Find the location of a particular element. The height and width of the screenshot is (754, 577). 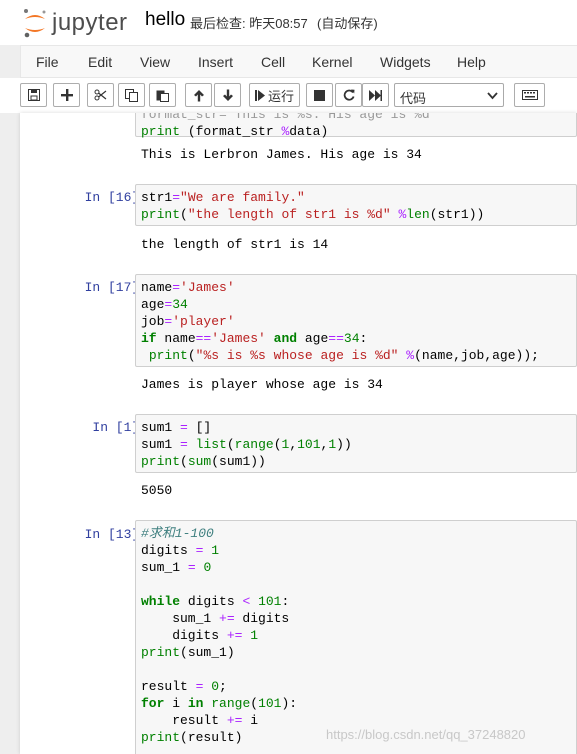

menu-edit: Edit is located at coordinates (100, 62).